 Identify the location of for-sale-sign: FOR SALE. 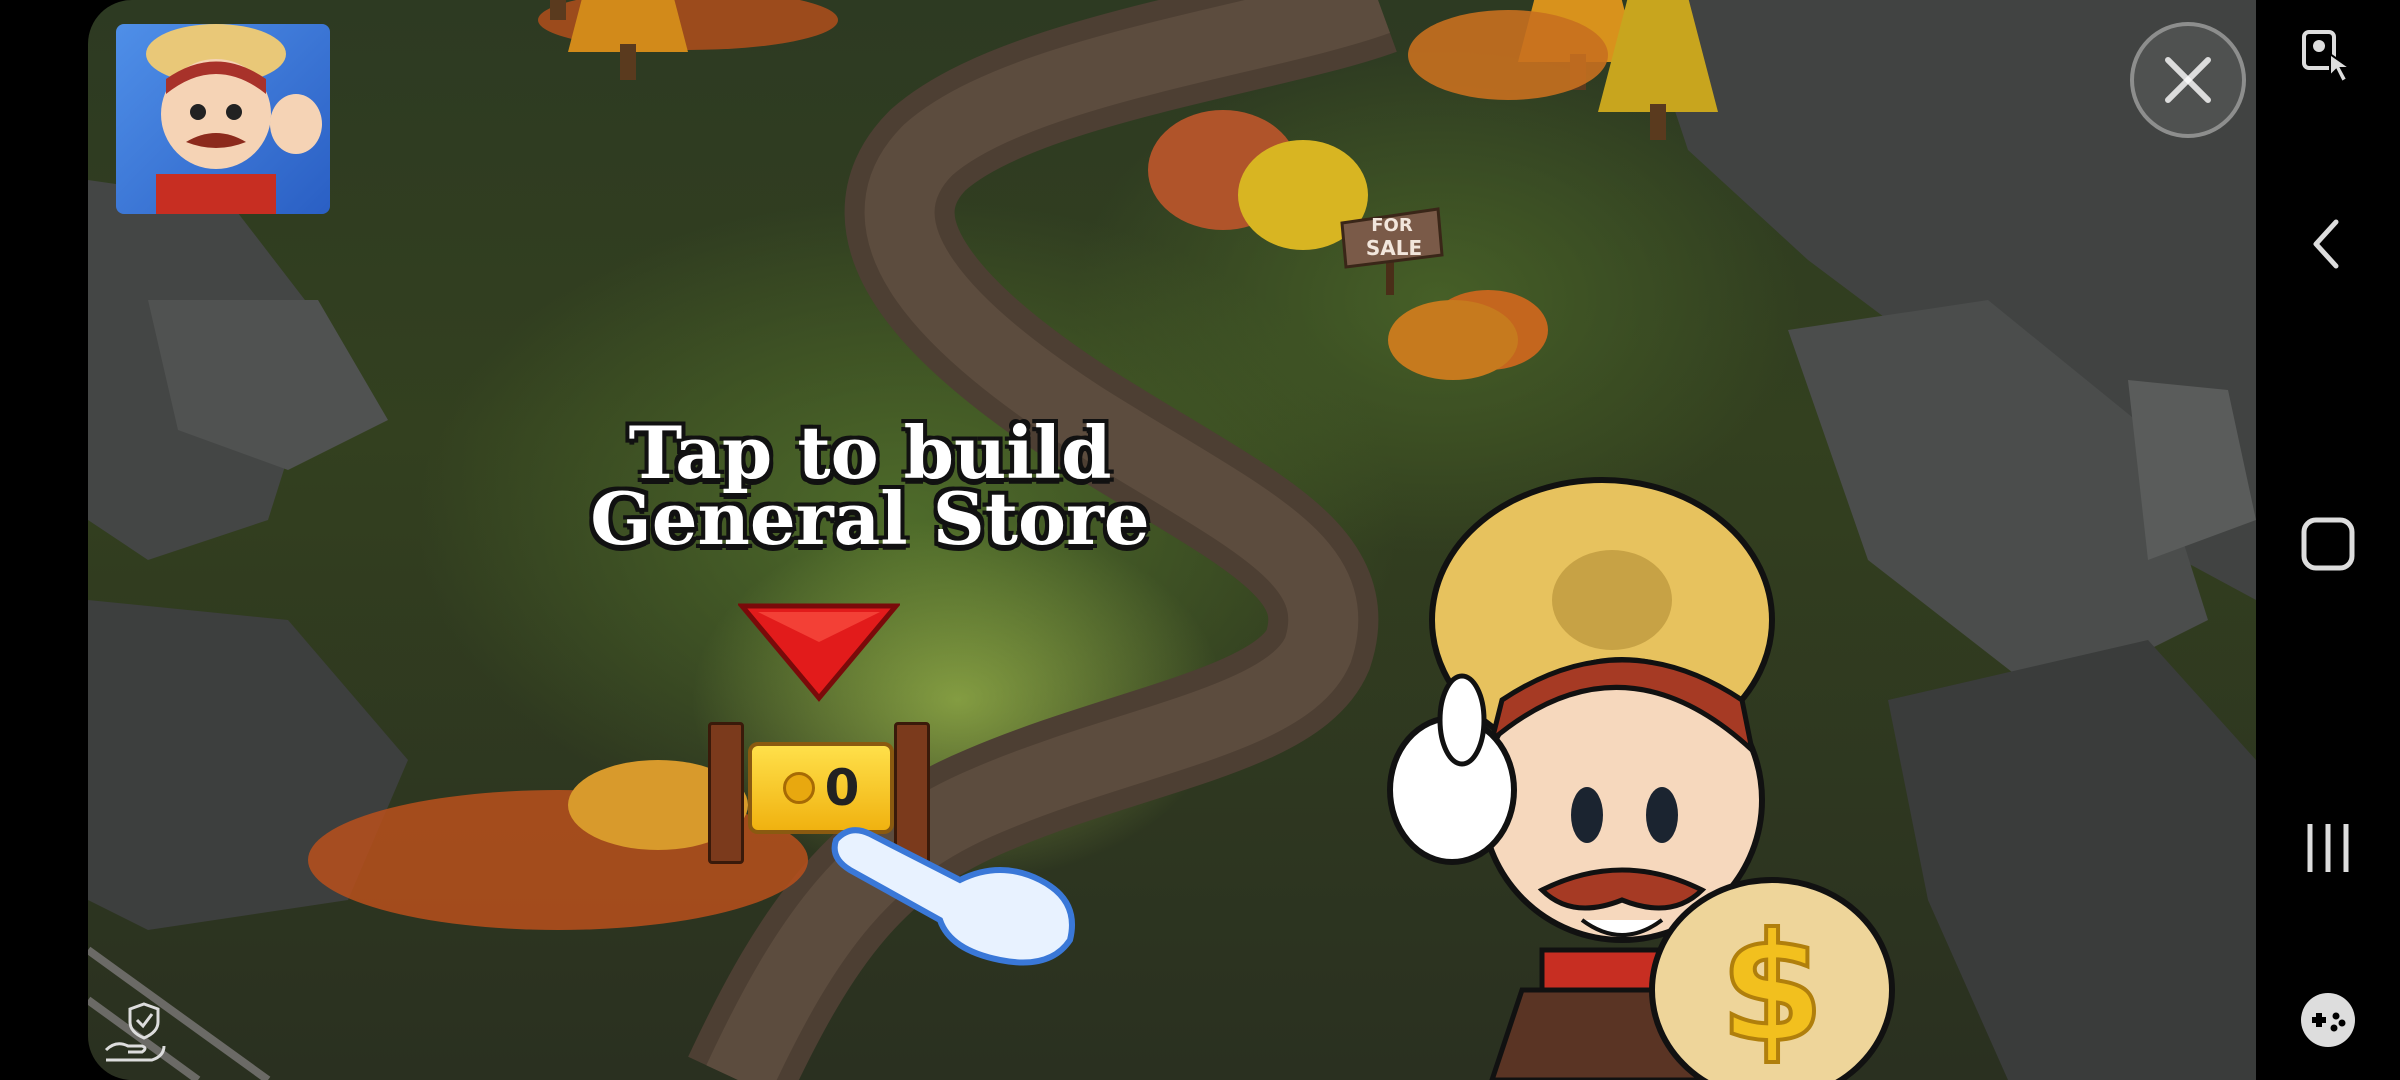
(1392, 251).